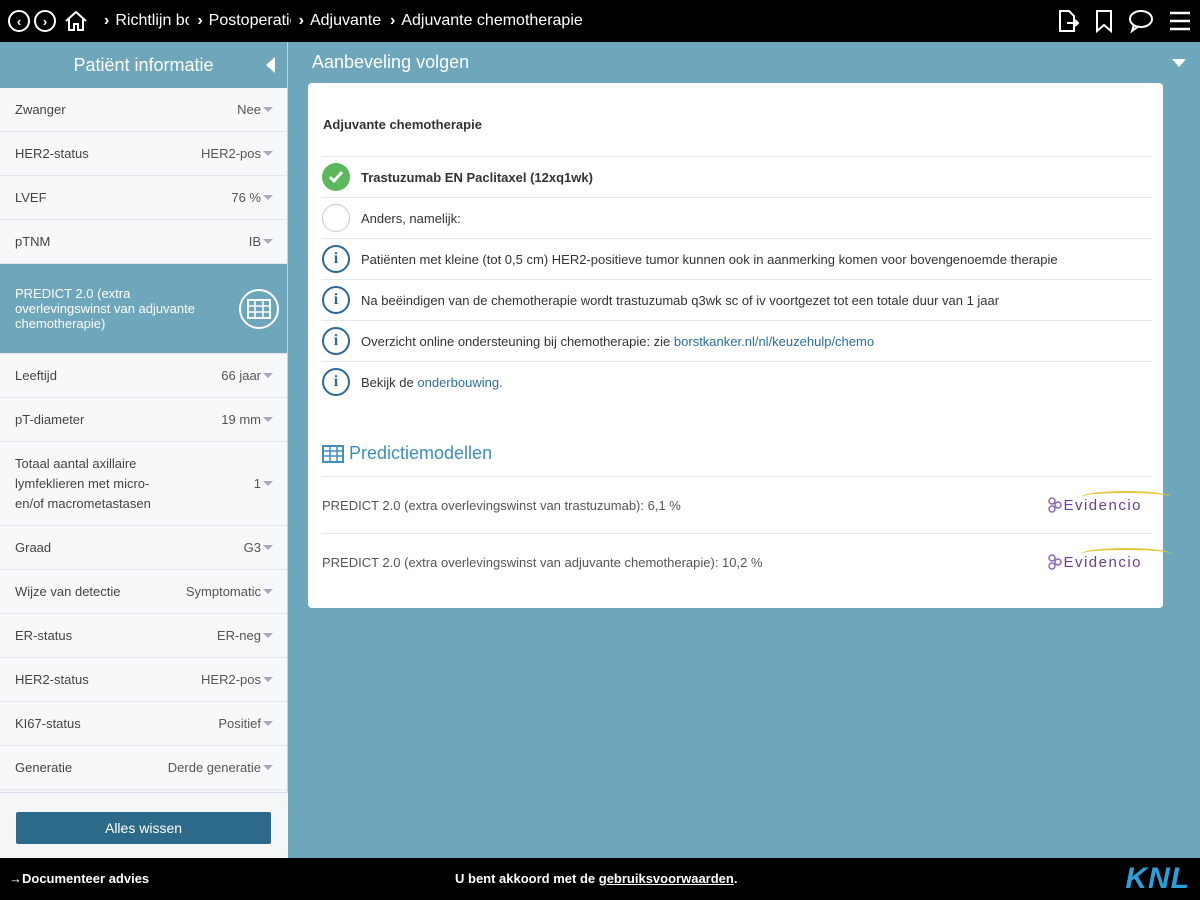  Describe the element at coordinates (407, 453) in the screenshot. I see `predictions-title: Predictiemodellen` at that location.